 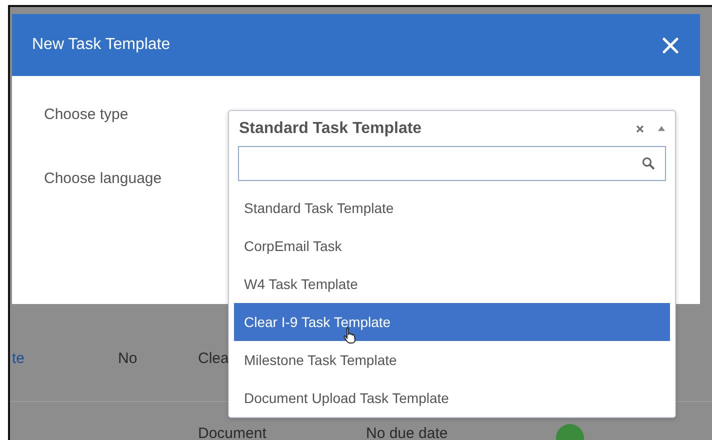 I want to click on dropdown-option: CorpEmail Task, so click(x=452, y=246).